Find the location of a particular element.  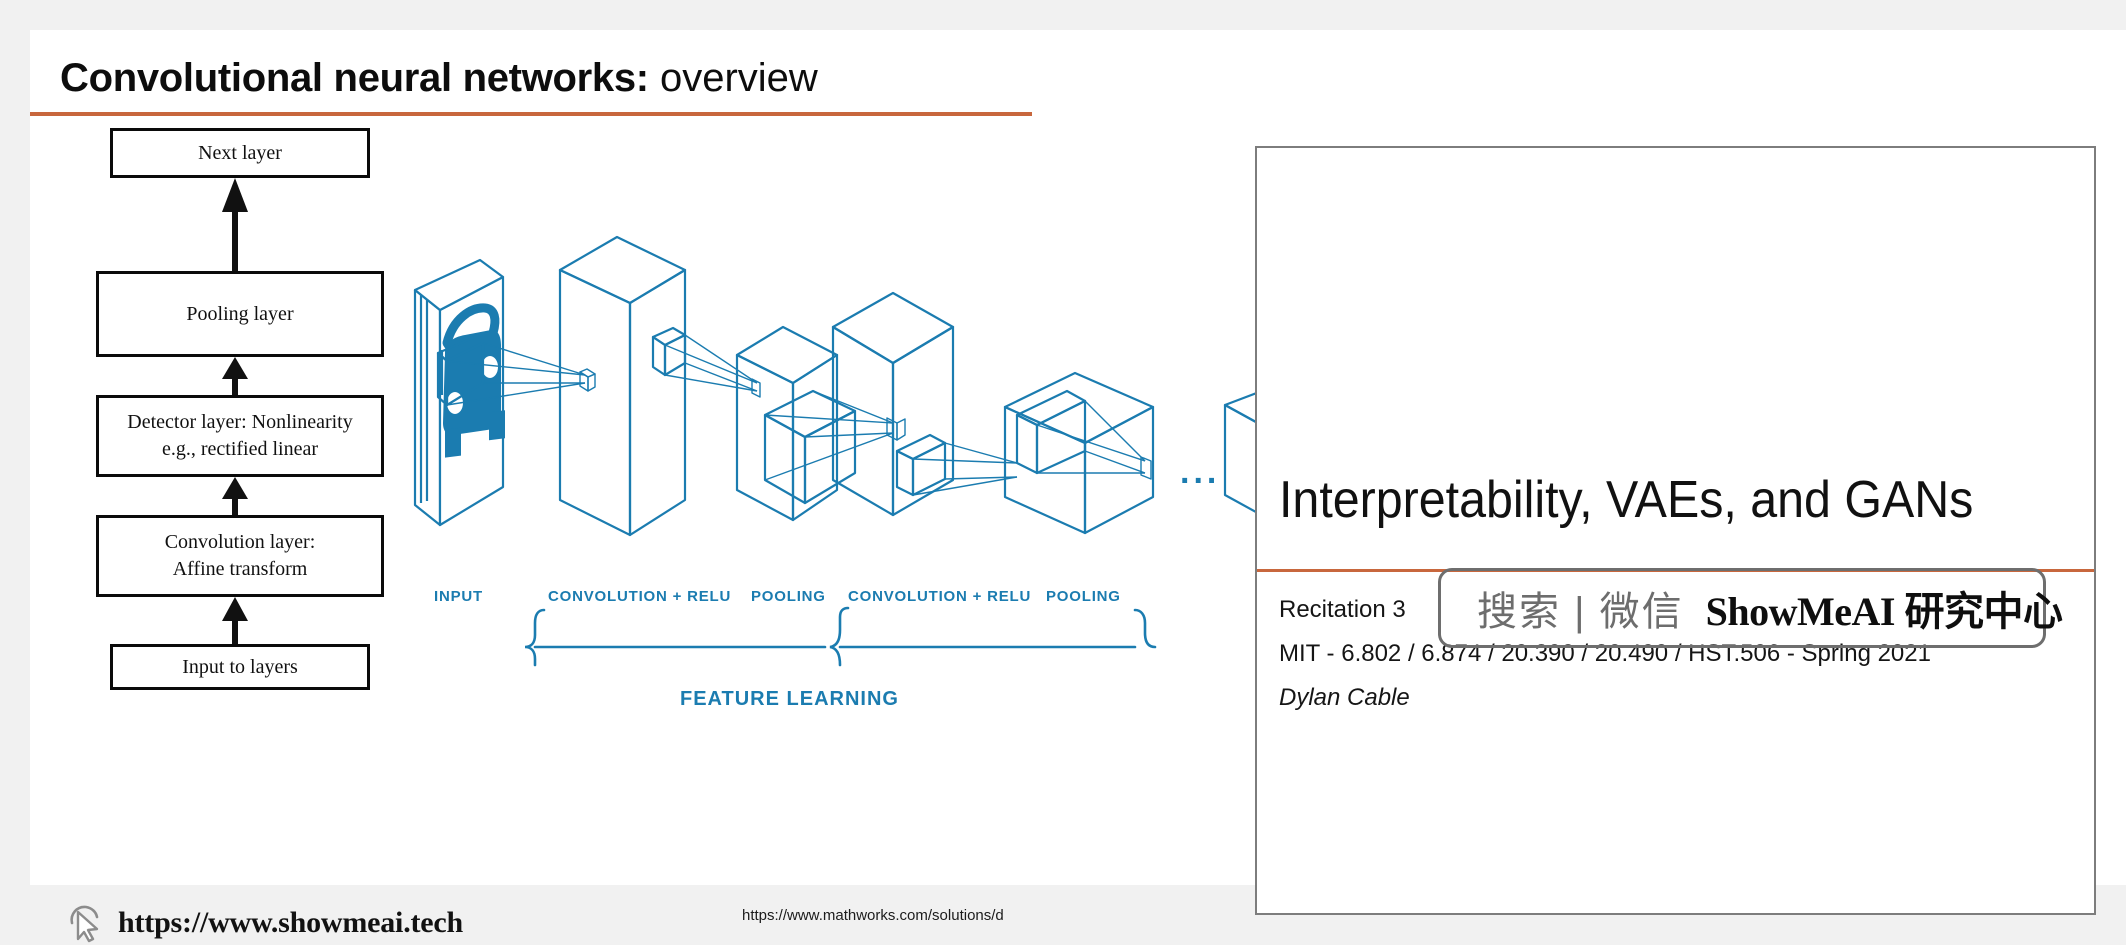

stack-box-label-2: e.g., rectified linear is located at coordinates (240, 449).